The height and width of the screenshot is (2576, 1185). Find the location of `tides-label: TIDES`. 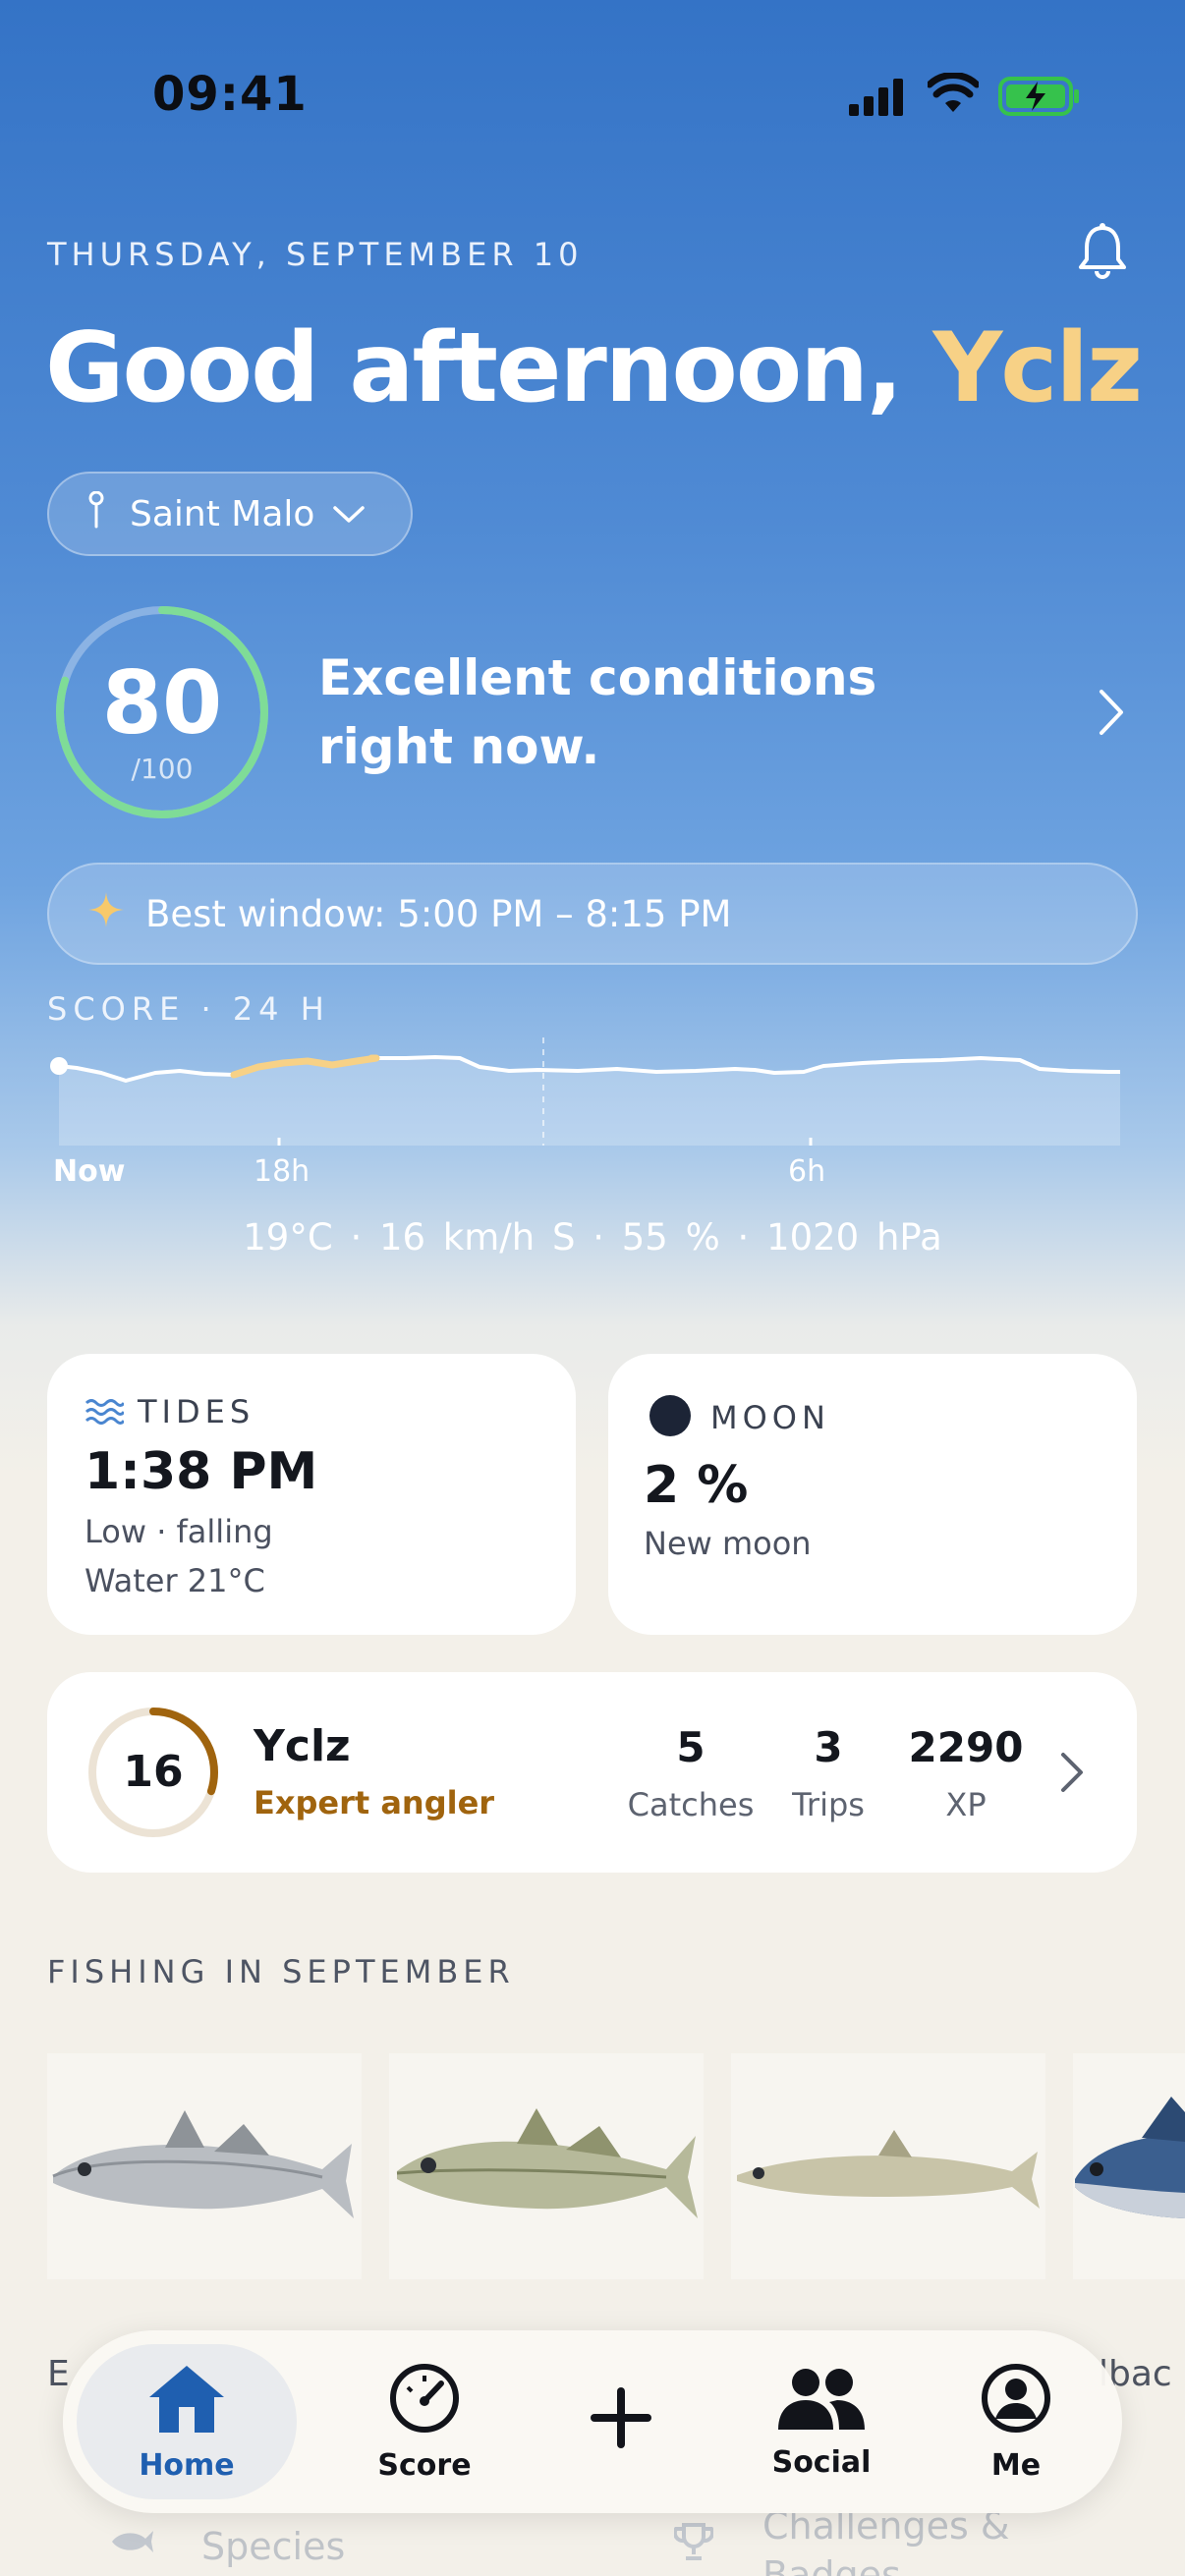

tides-label: TIDES is located at coordinates (197, 1411).